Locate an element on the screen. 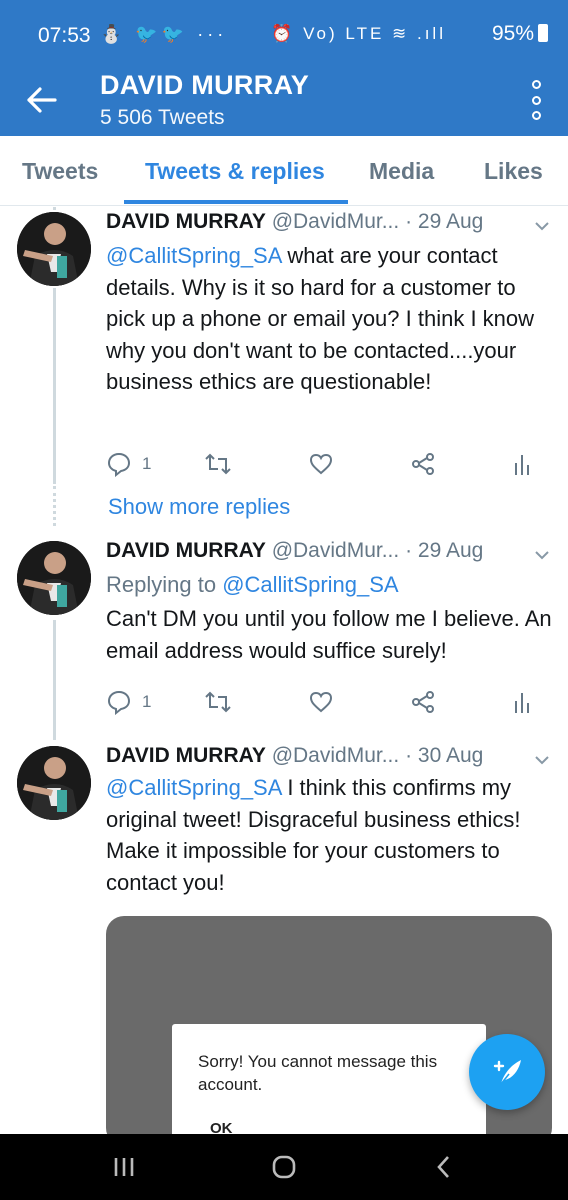 This screenshot has height=1200, width=568. system-nav-bar is located at coordinates (284, 1167).